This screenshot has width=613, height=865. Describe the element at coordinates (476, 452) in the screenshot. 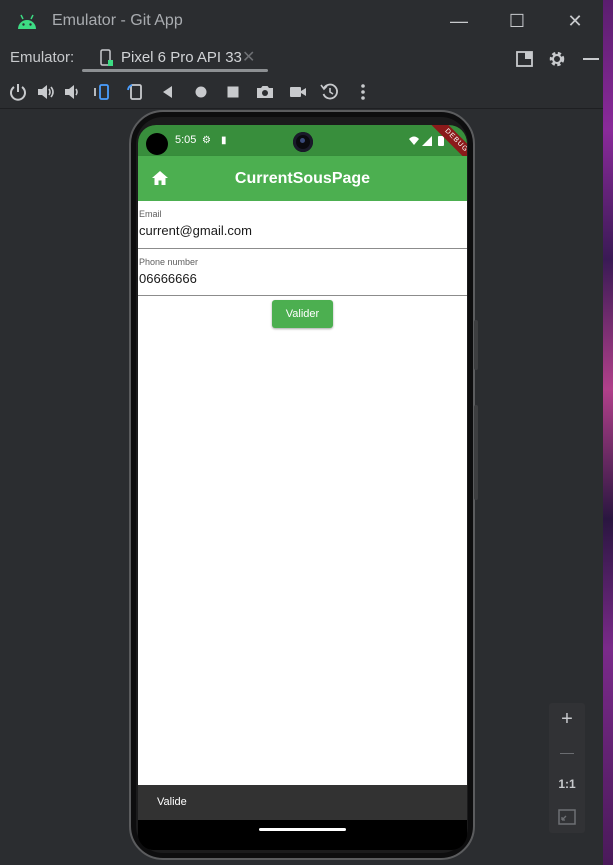

I see `volume-key` at that location.